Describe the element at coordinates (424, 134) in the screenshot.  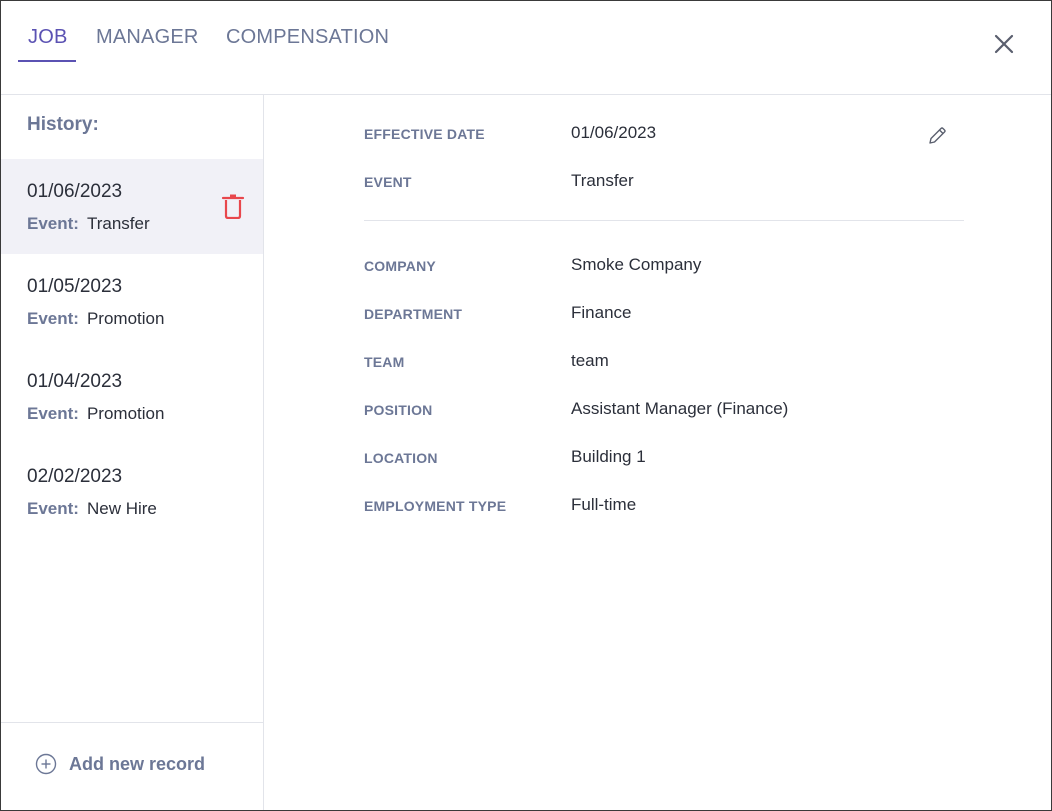
I see `effective-date-label: EFFECTIVE DATE` at that location.